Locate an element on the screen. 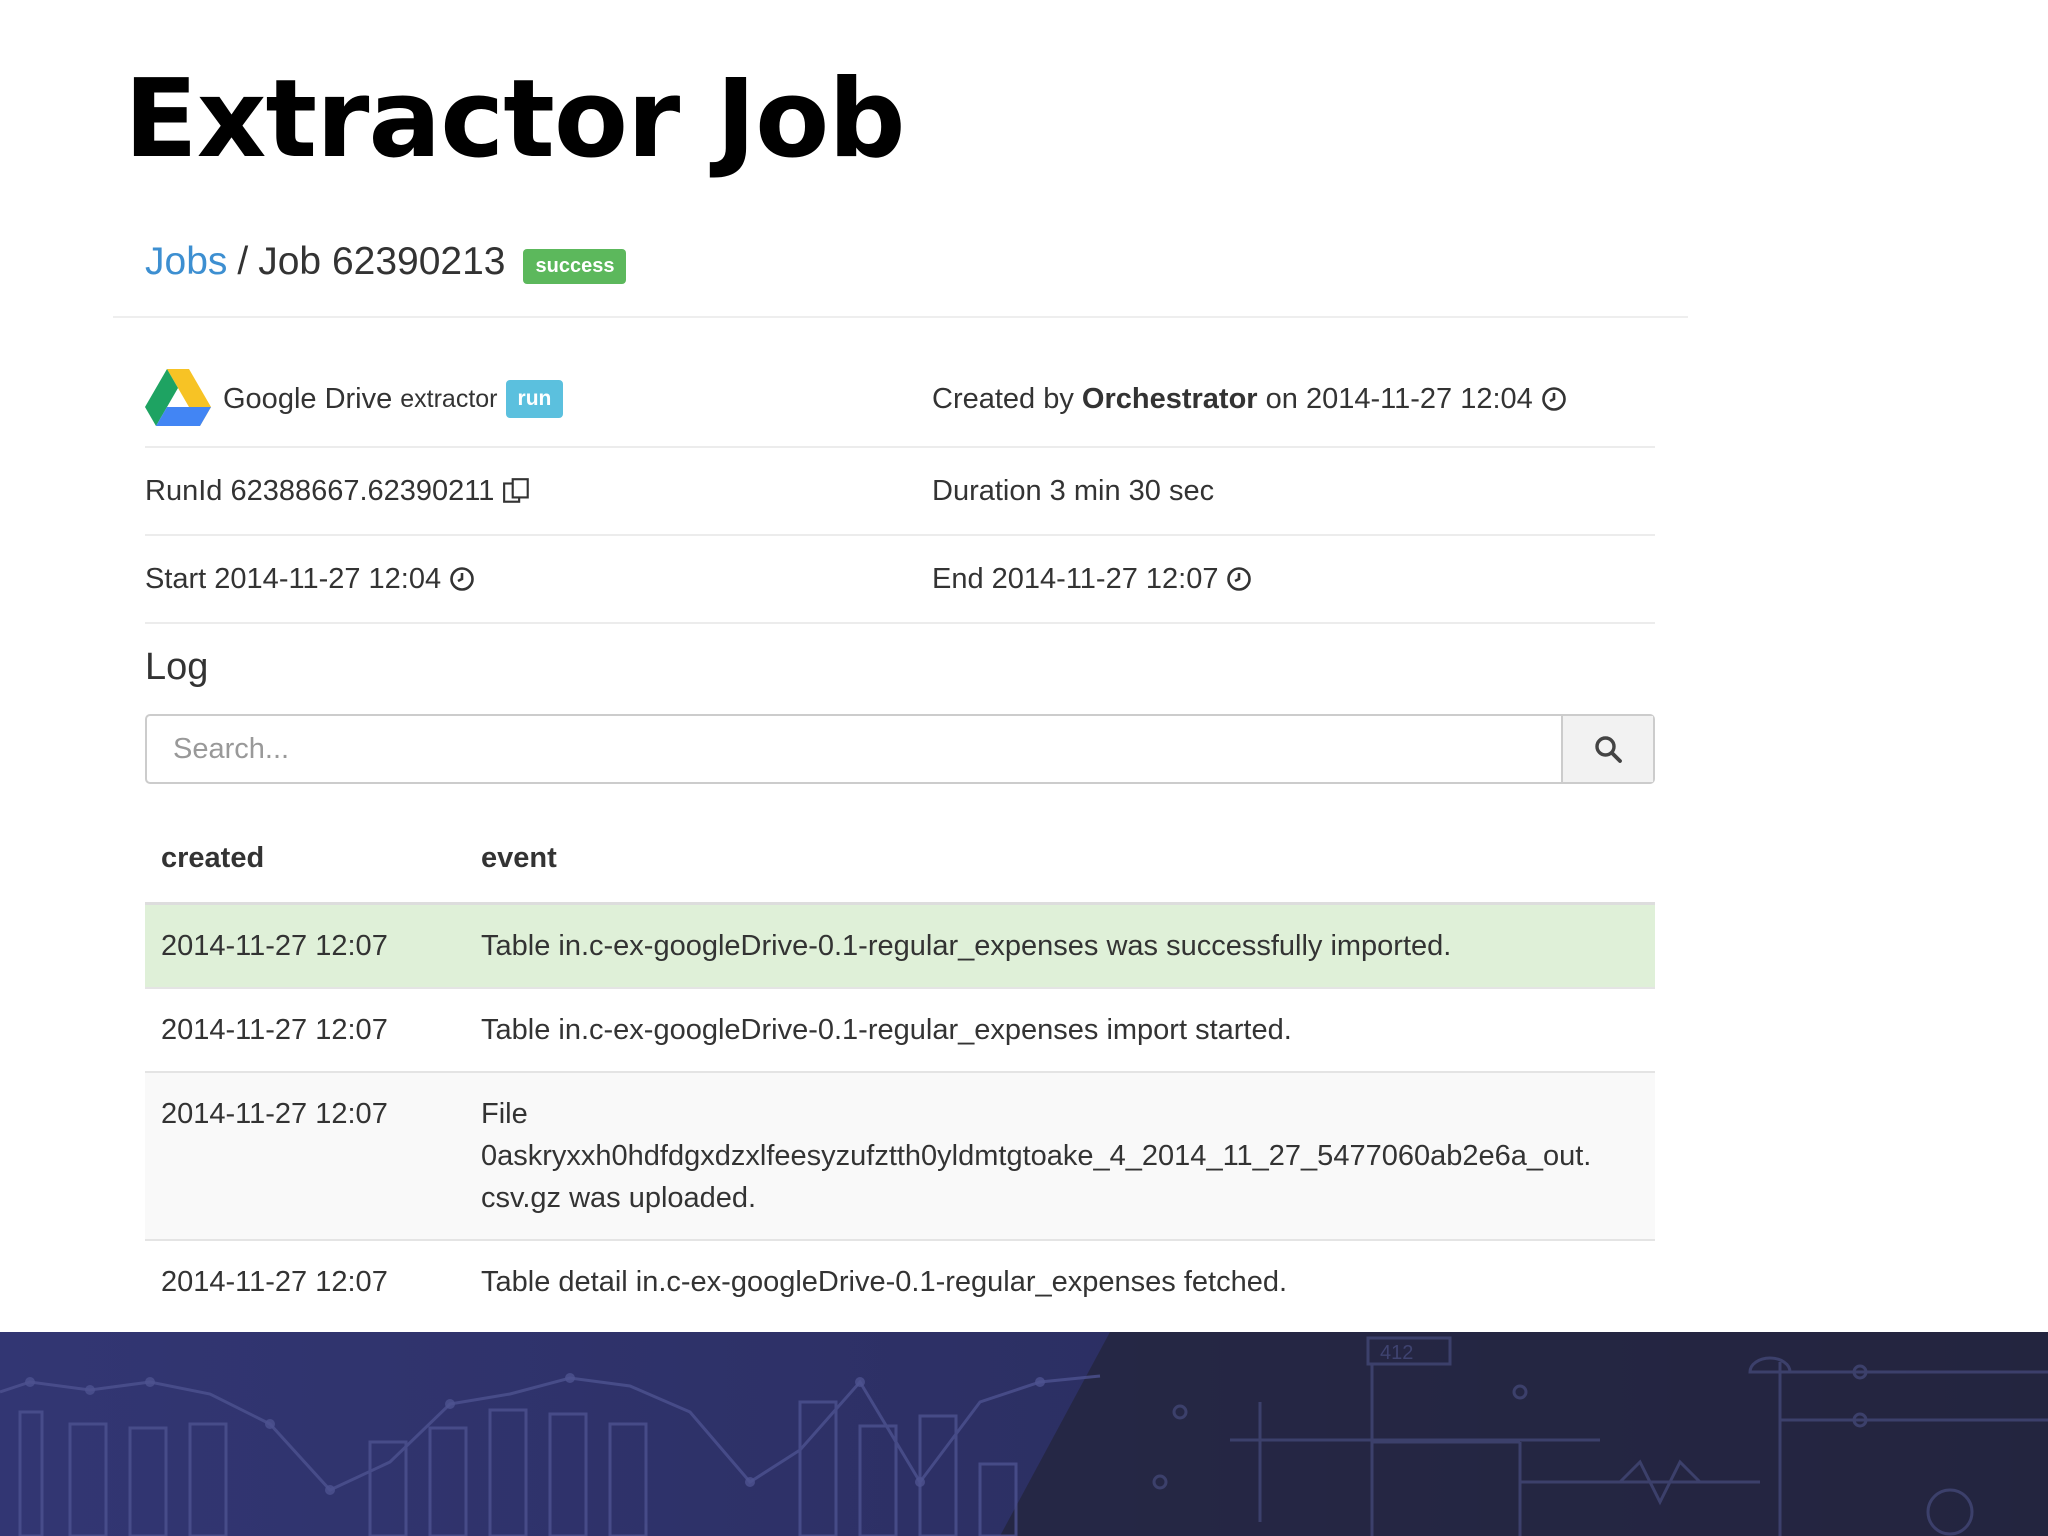 The image size is (2048, 1536). copy-icon is located at coordinates (517, 491).